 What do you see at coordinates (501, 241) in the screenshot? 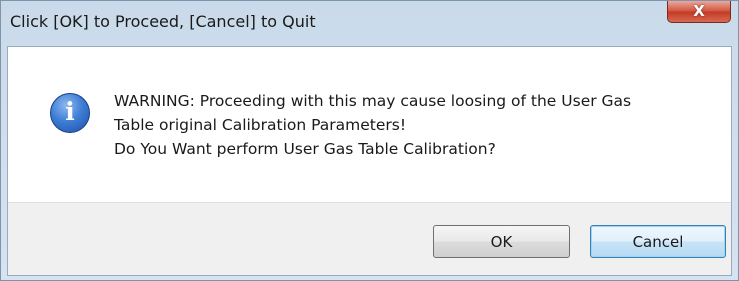
I see `ok-button: OK` at bounding box center [501, 241].